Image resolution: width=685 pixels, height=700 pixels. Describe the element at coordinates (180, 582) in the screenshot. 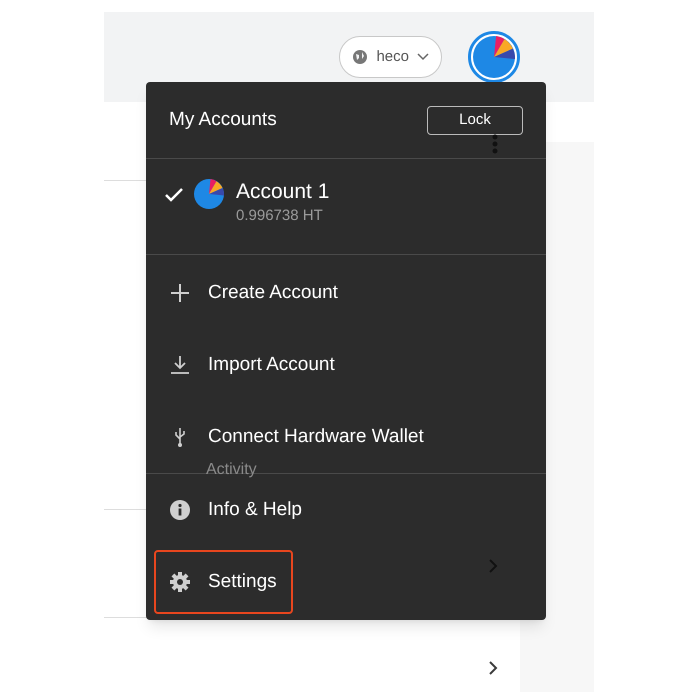

I see `settings-icon` at that location.